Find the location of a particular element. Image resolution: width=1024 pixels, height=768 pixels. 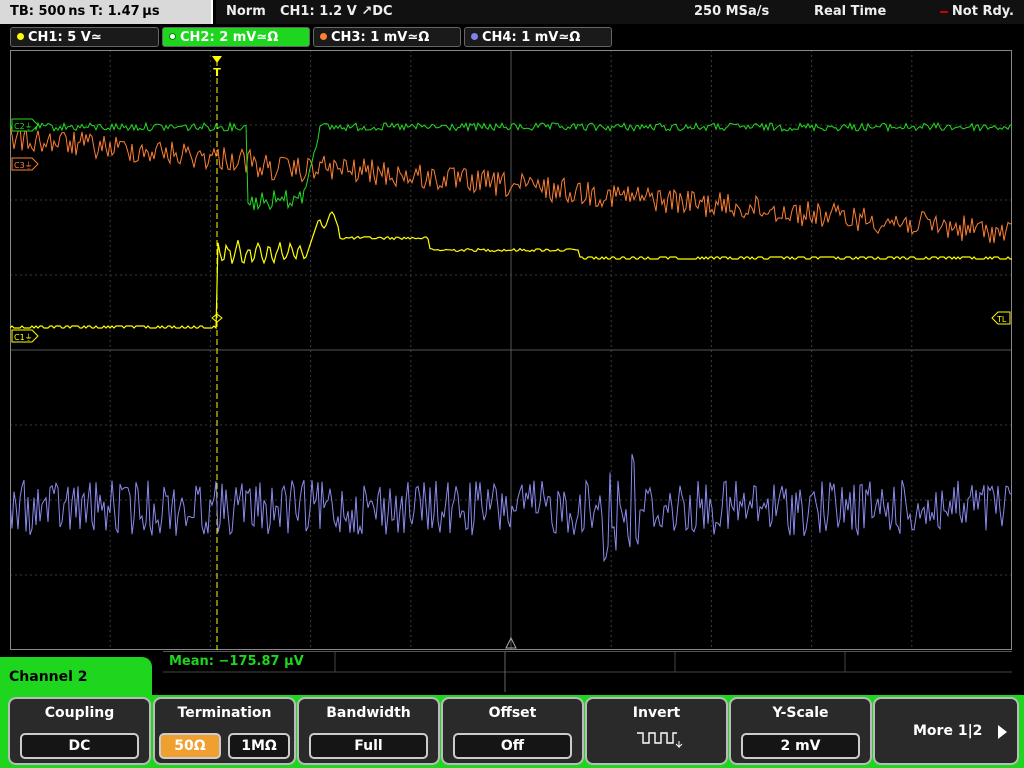

offset-softkey: Offset Off is located at coordinates (512, 731).